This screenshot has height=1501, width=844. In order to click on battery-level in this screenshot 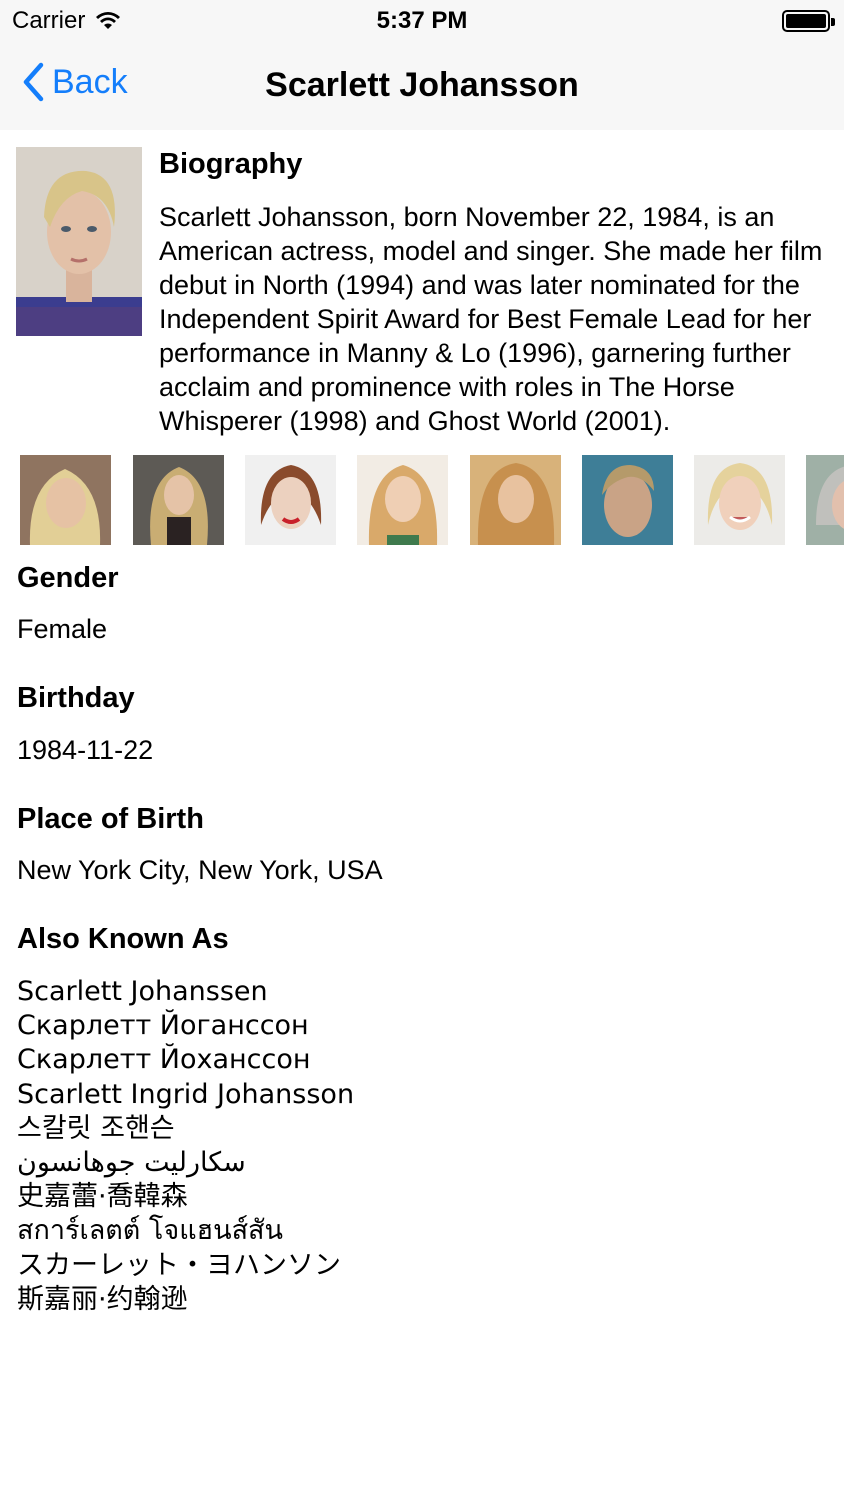, I will do `click(806, 21)`.